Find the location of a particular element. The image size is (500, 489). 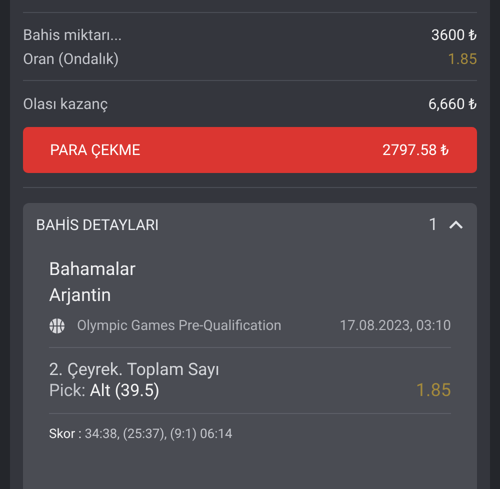

payout-label: Olası kazanç is located at coordinates (65, 104).